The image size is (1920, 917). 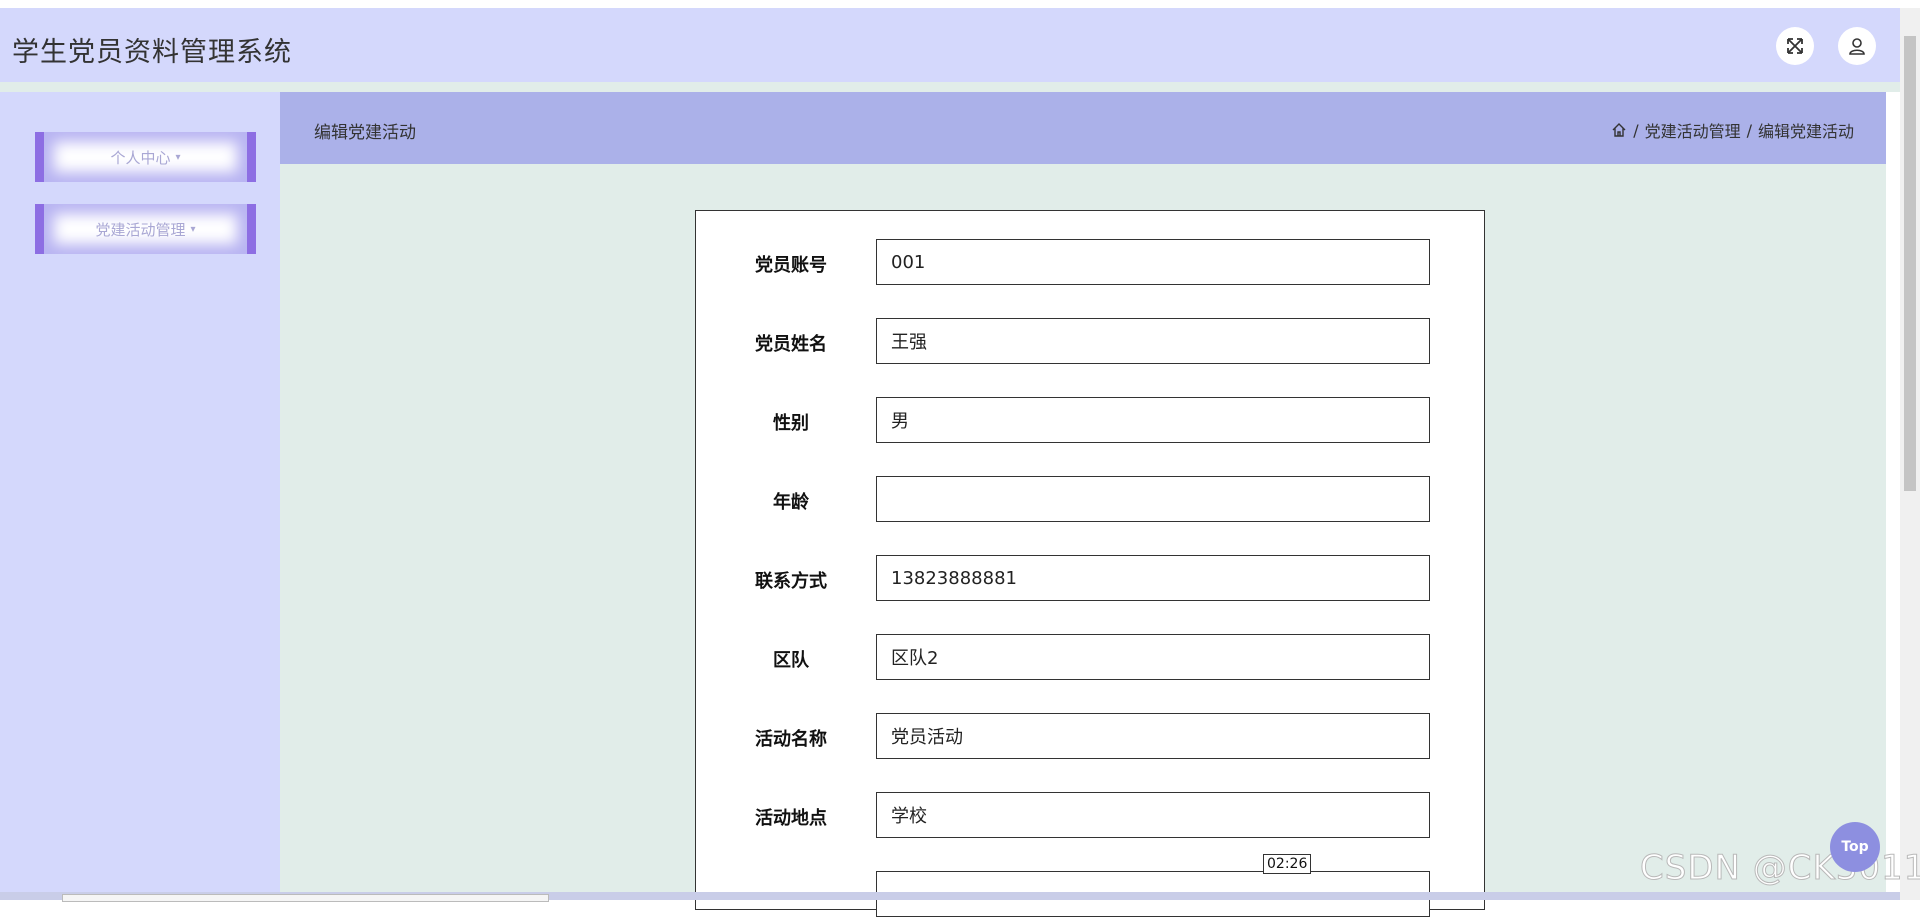 I want to click on contact-field, so click(x=1153, y=578).